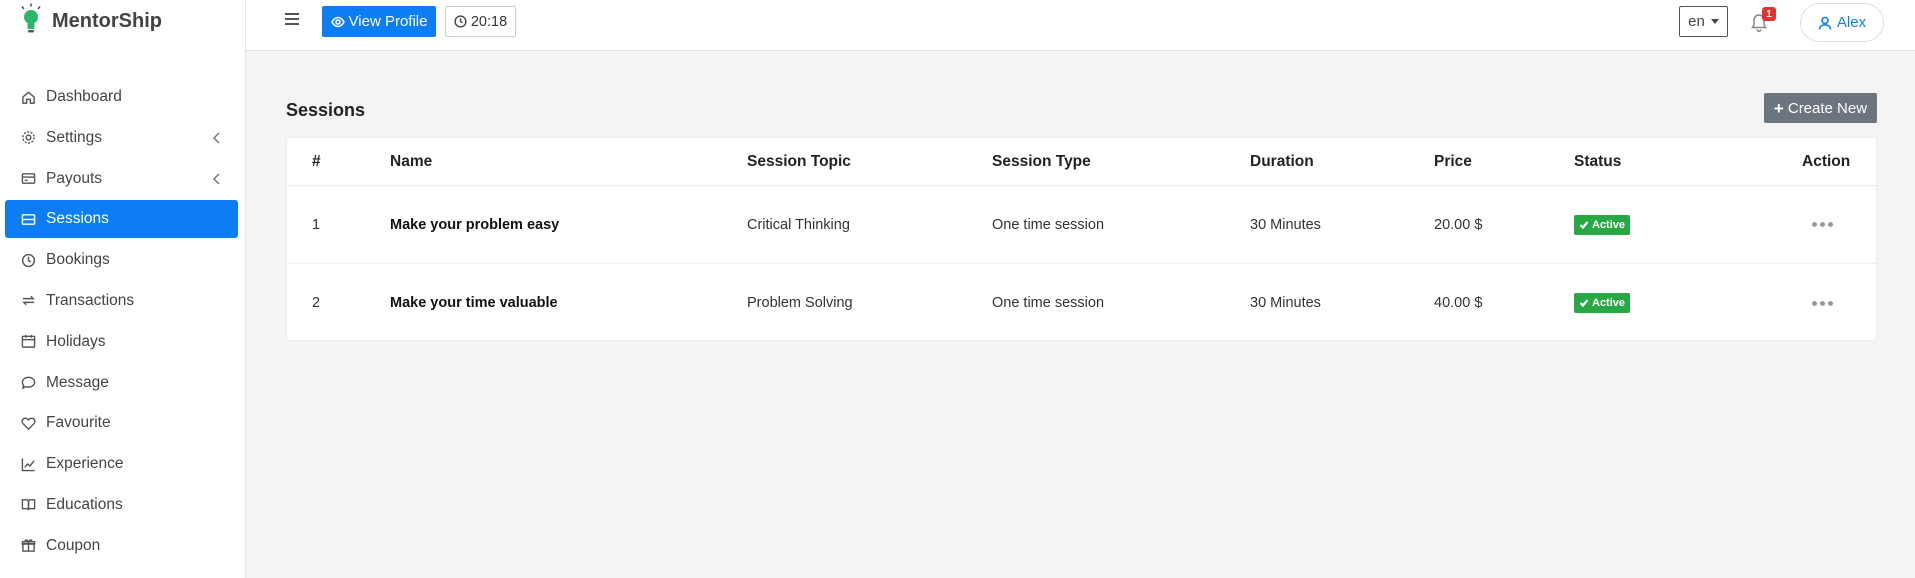 The image size is (1915, 578). Describe the element at coordinates (28, 423) in the screenshot. I see `heart-icon` at that location.